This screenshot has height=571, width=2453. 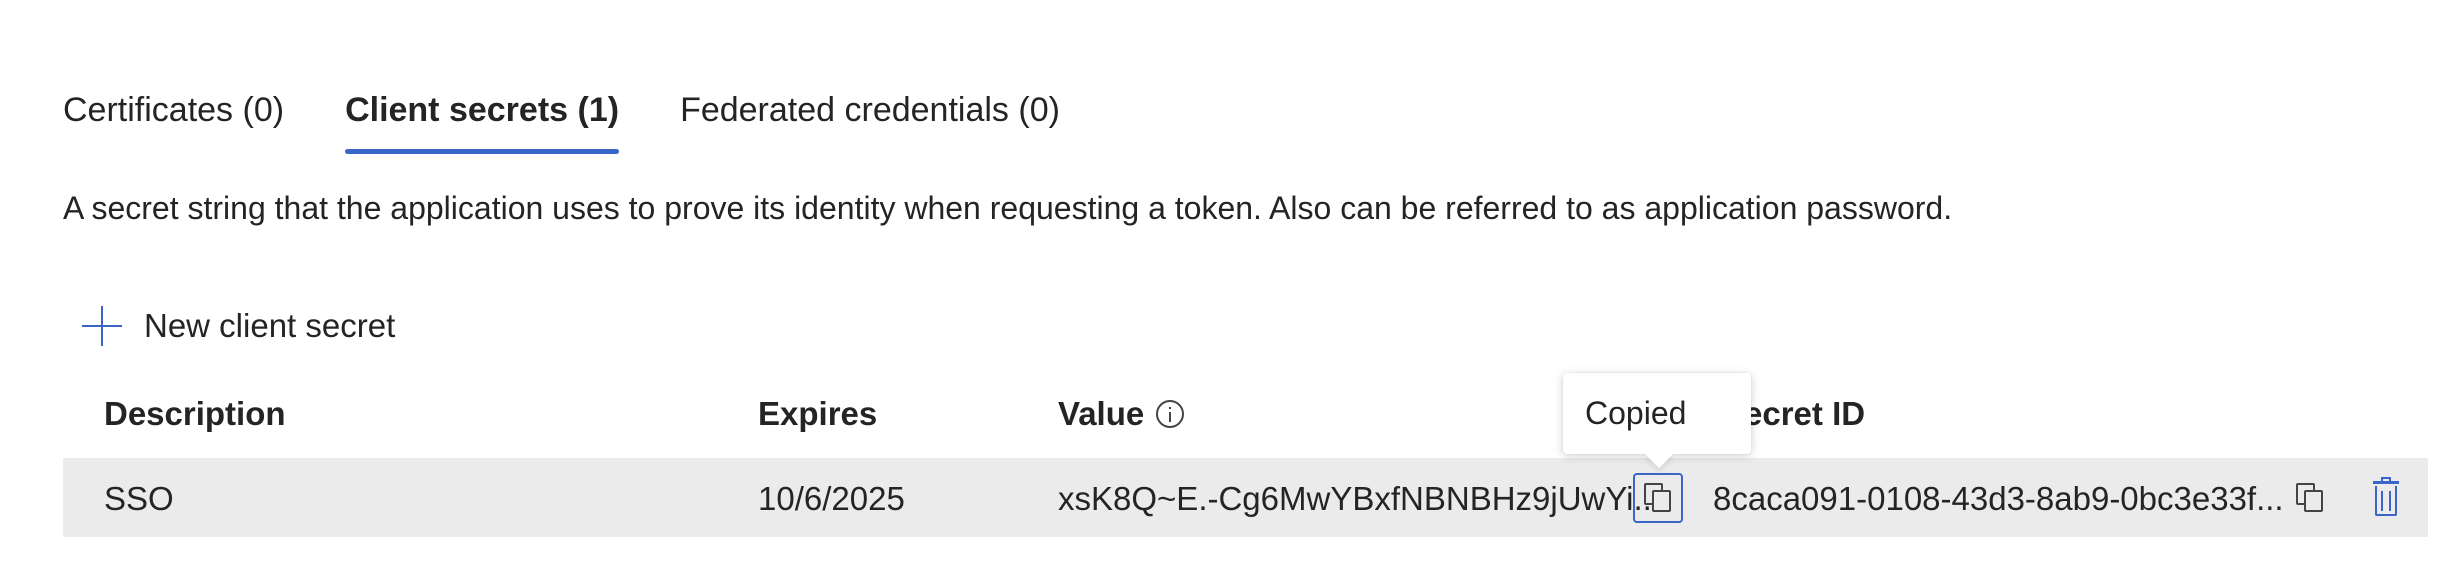 I want to click on delete-secret-button, so click(x=2386, y=498).